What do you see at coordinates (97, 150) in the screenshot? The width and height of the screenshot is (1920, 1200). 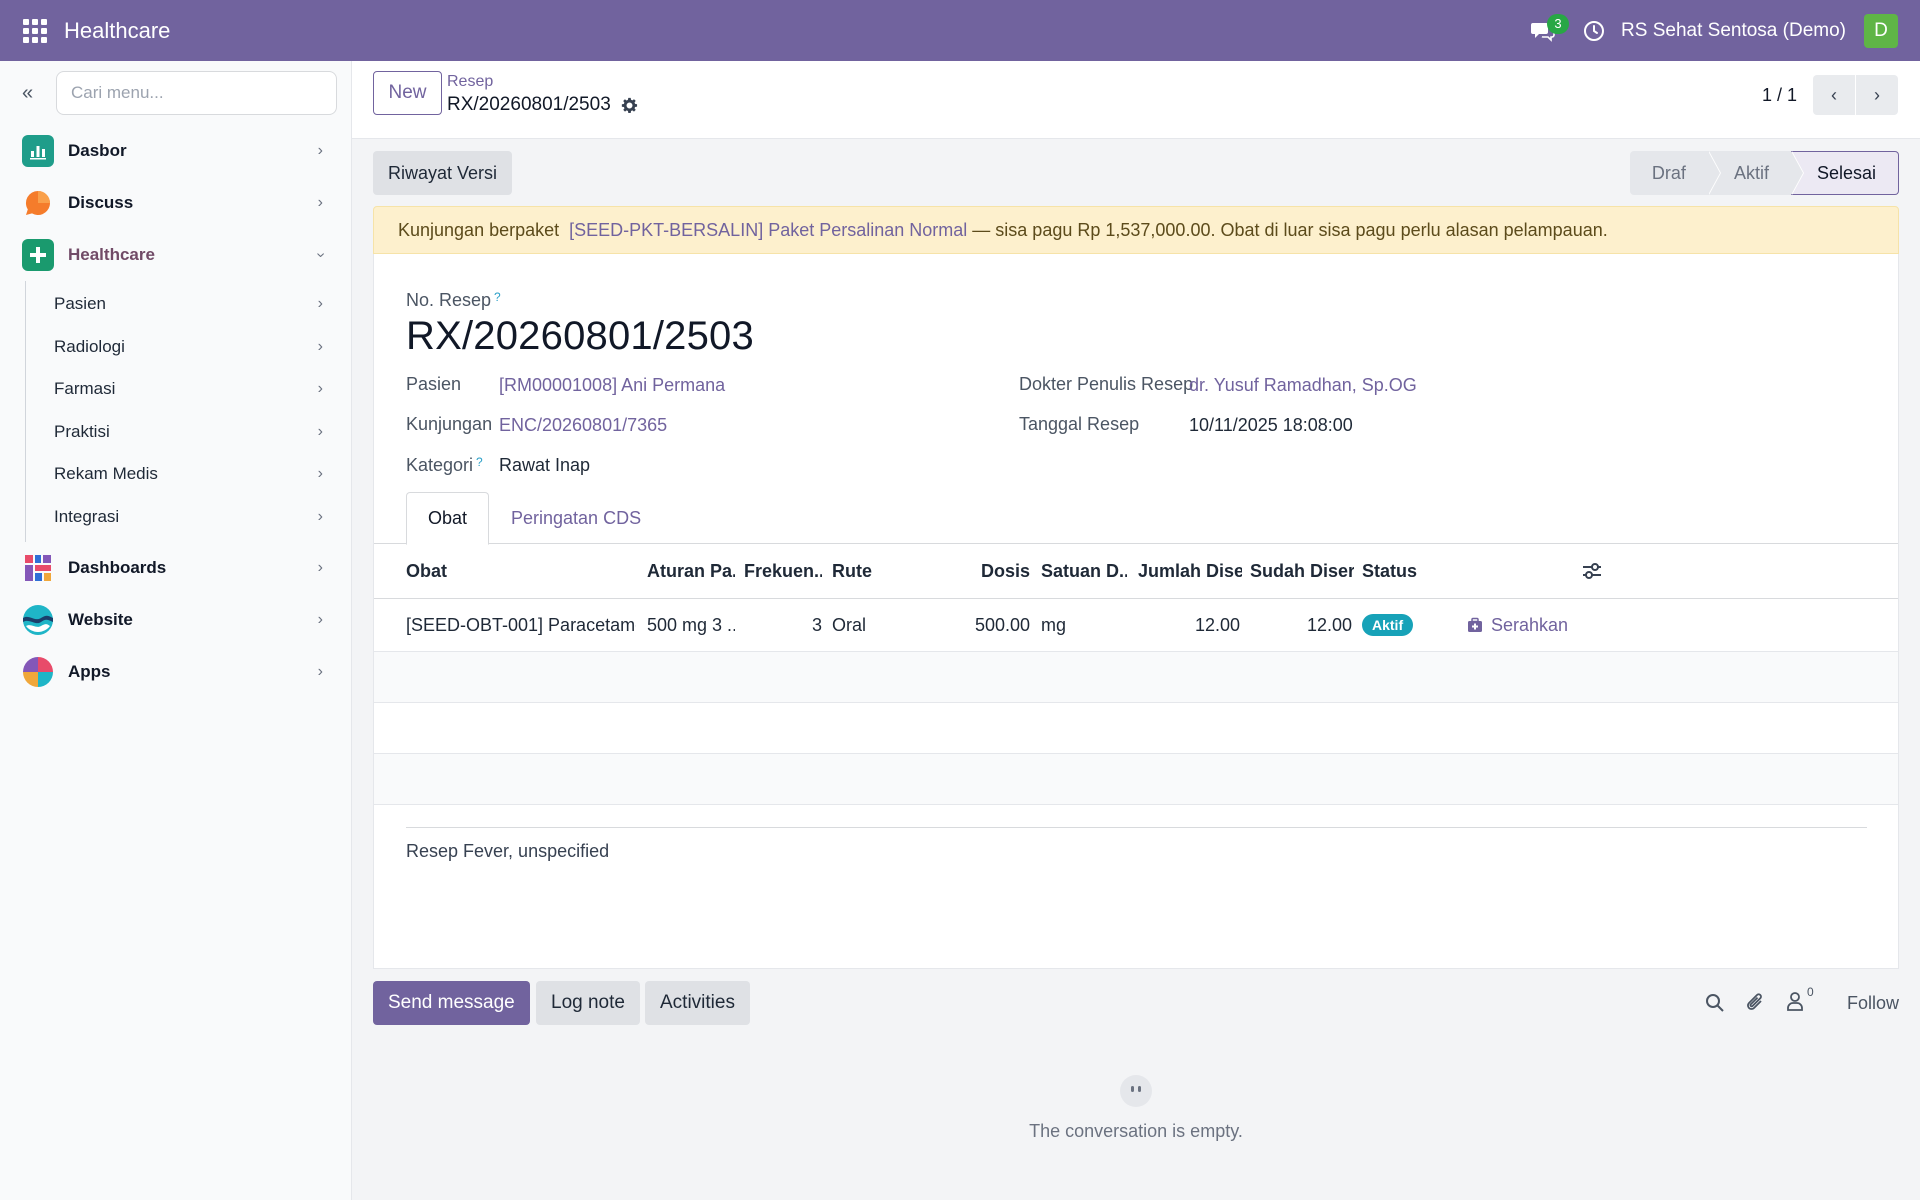 I see `sidebar-item-label: Dasbor` at bounding box center [97, 150].